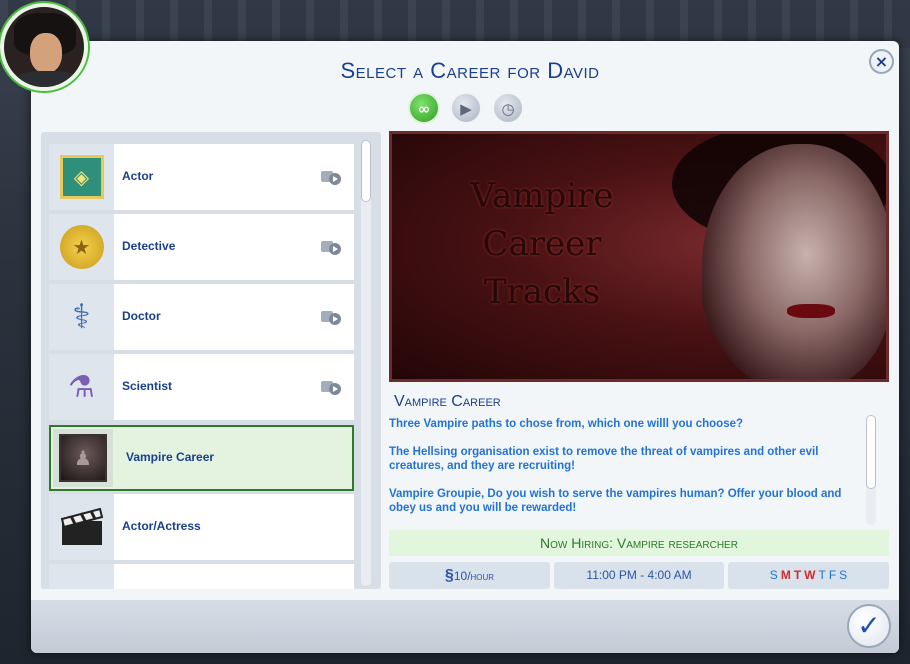 This screenshot has width=910, height=664. I want to click on career-label: Vampire Career, so click(170, 457).